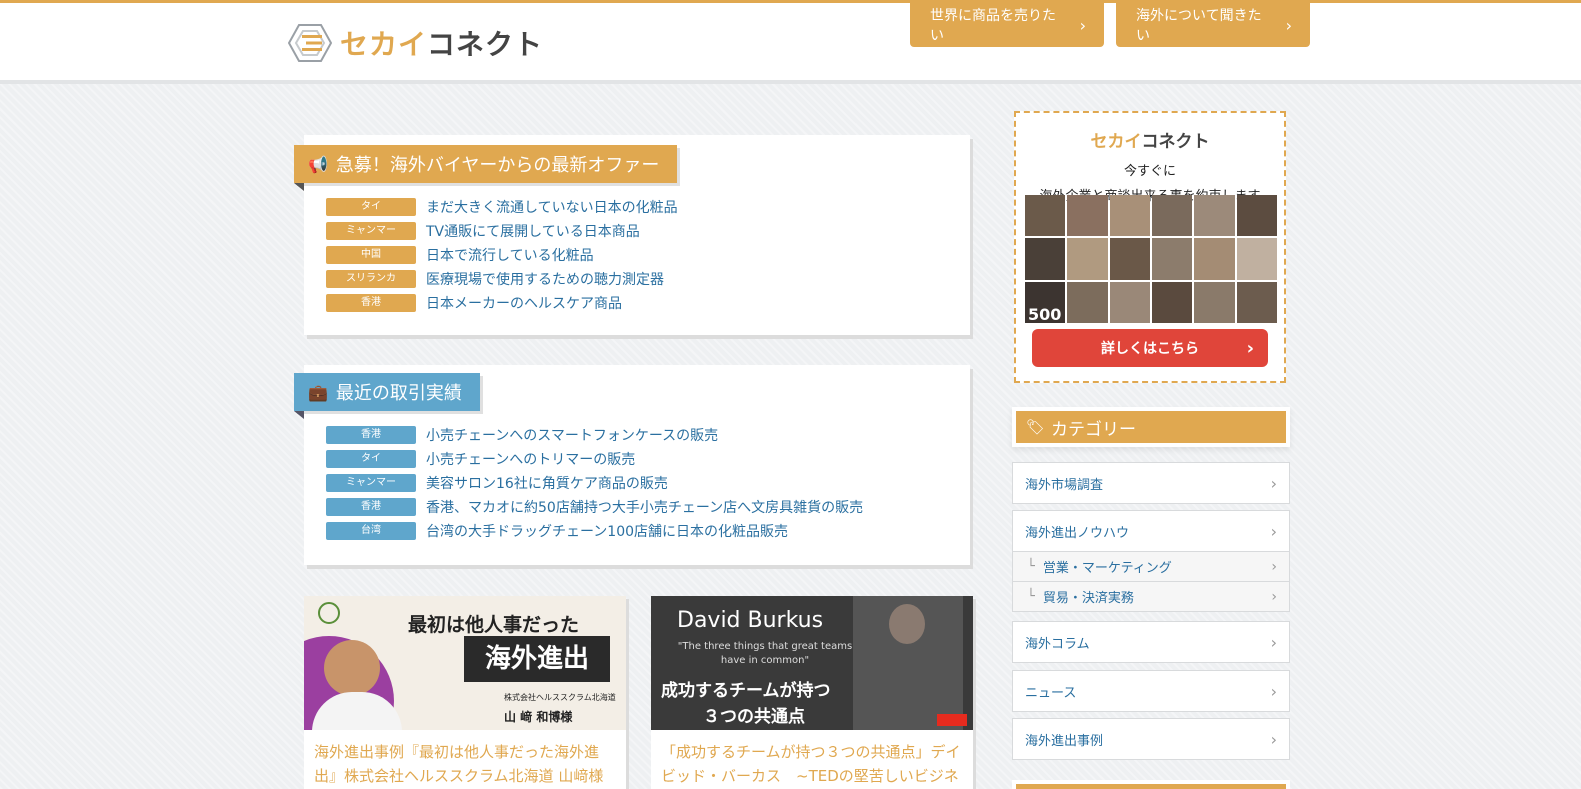  I want to click on ted-logo-icon, so click(952, 720).